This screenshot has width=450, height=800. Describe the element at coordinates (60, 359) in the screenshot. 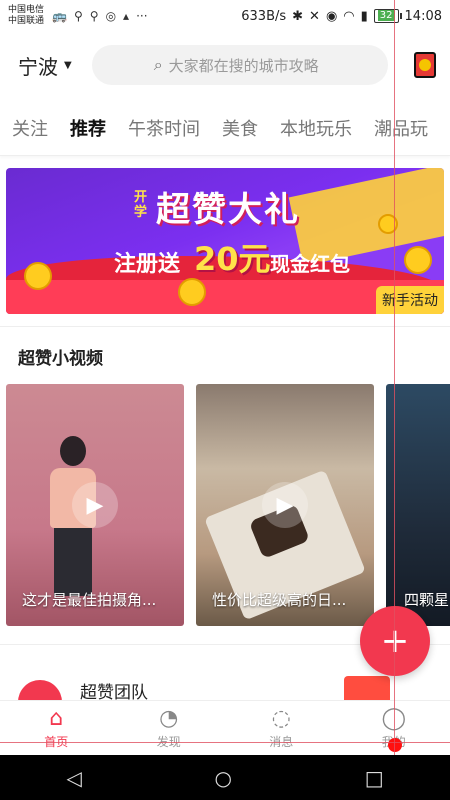

I see `section-title: 超赞小视频` at that location.